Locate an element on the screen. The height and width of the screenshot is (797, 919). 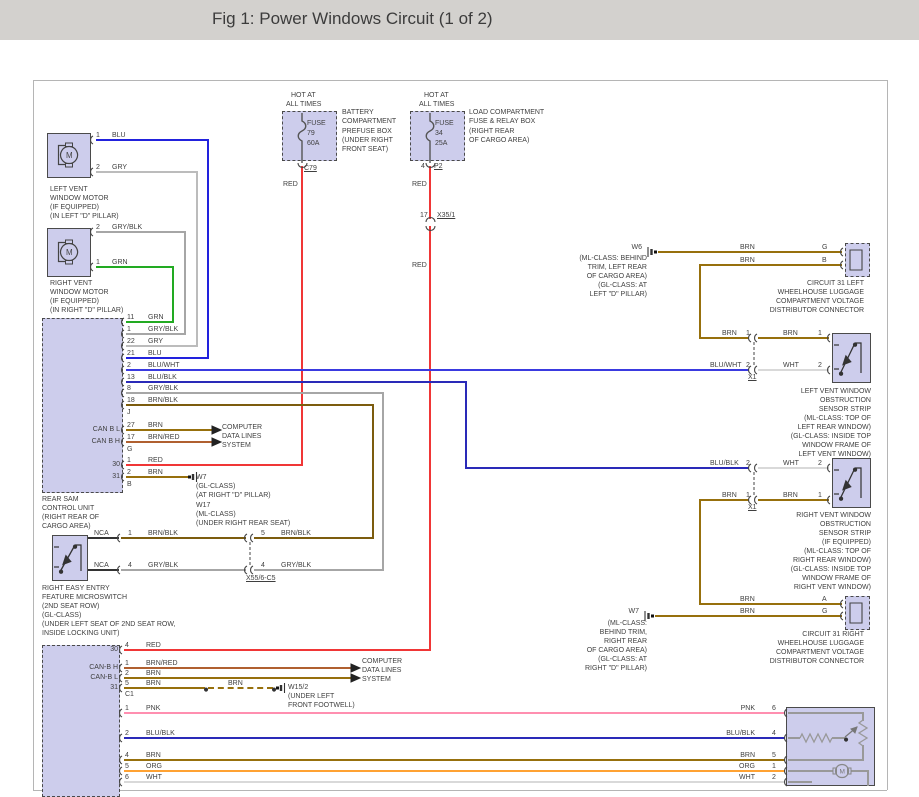
diagram-label: GRN is located at coordinates (156, 317).